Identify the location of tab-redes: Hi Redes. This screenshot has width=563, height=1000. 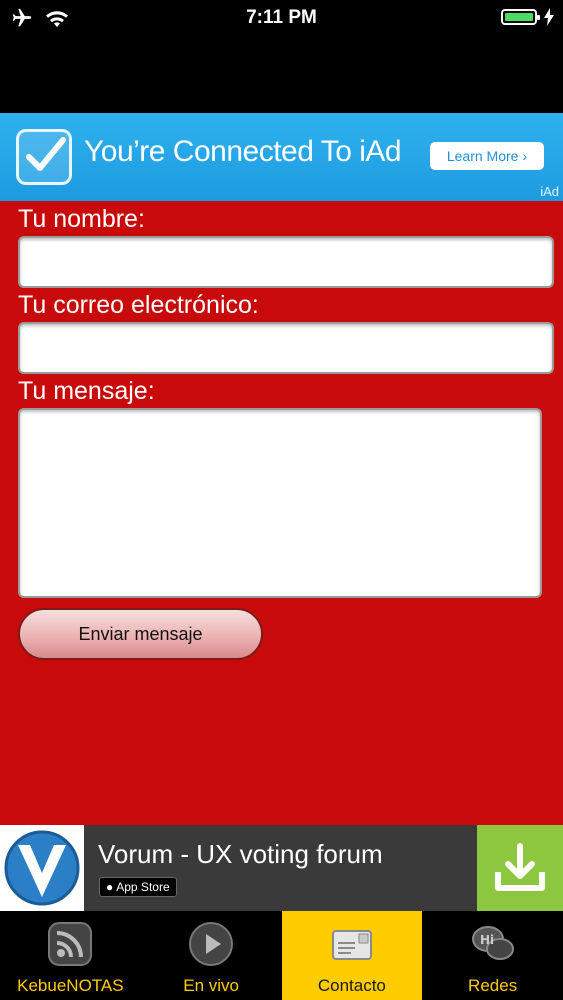
(492, 955).